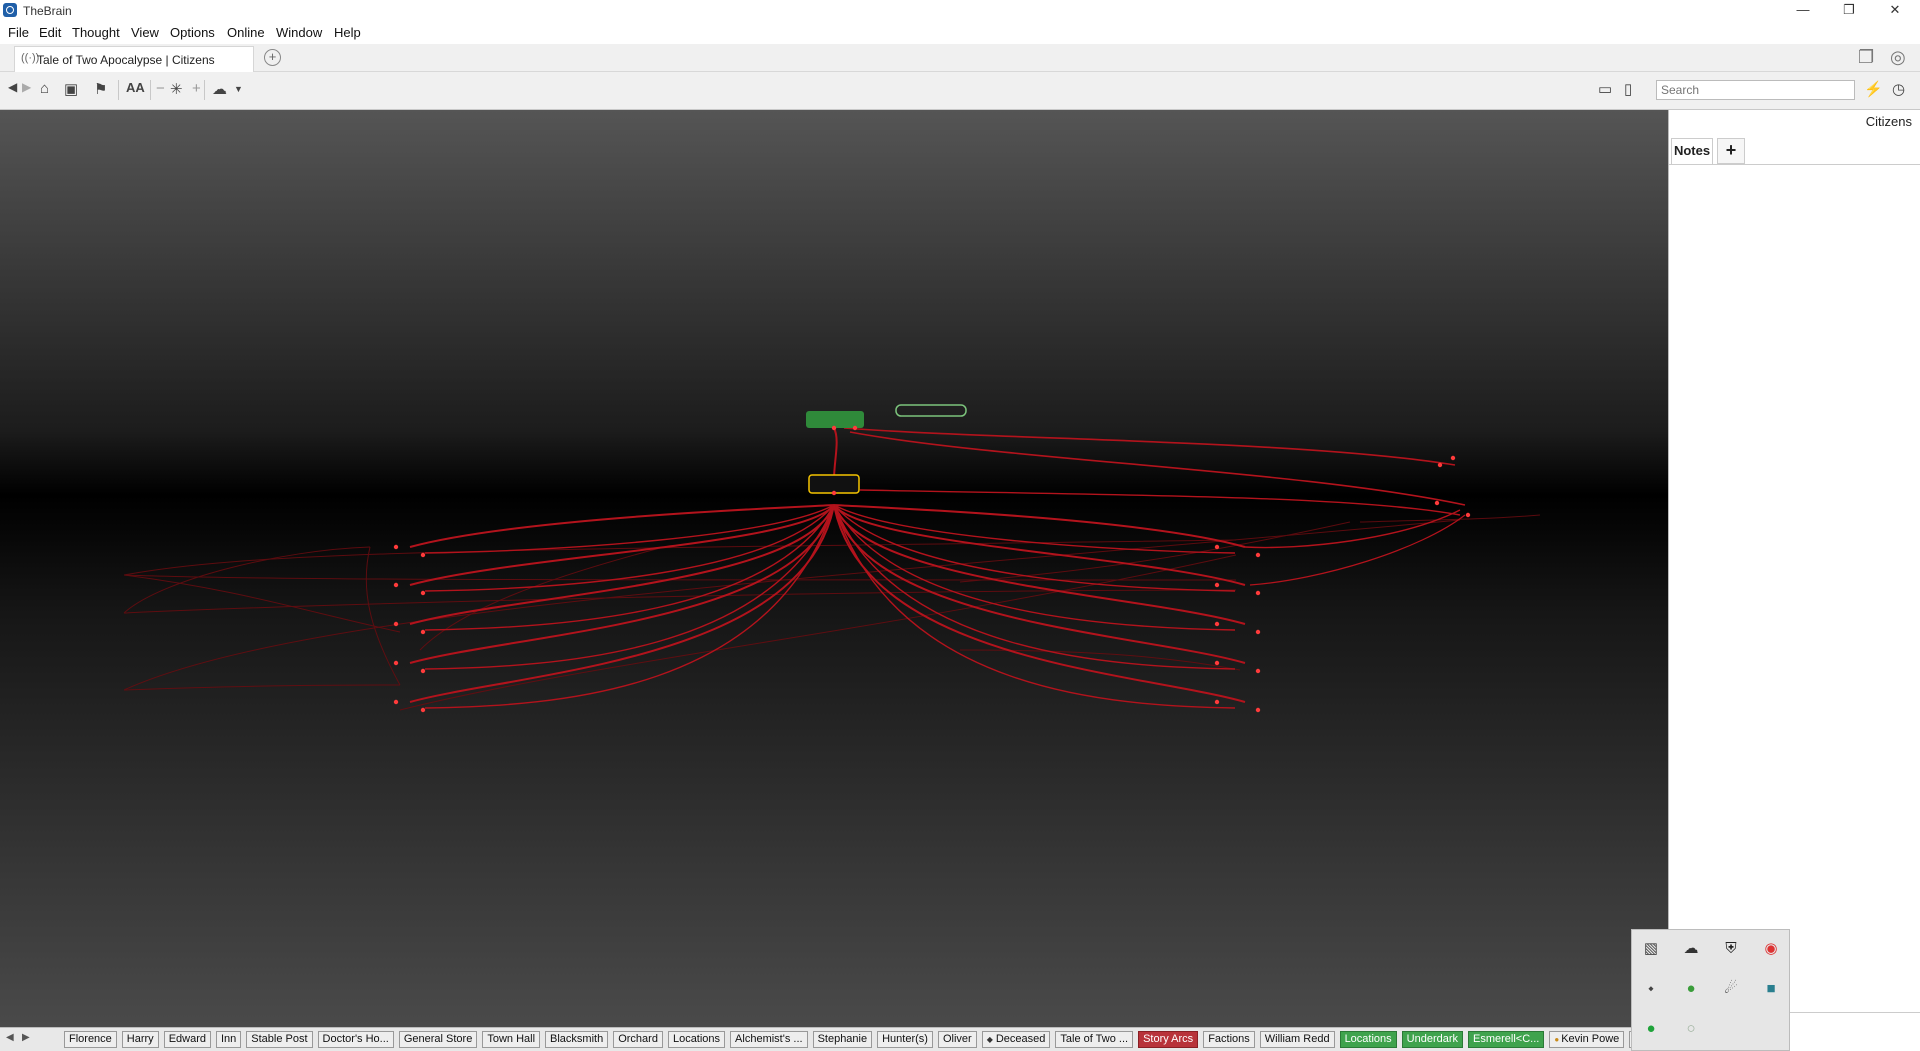 Image resolution: width=1920 pixels, height=1051 pixels. I want to click on history-item: Stable Post, so click(279, 1039).